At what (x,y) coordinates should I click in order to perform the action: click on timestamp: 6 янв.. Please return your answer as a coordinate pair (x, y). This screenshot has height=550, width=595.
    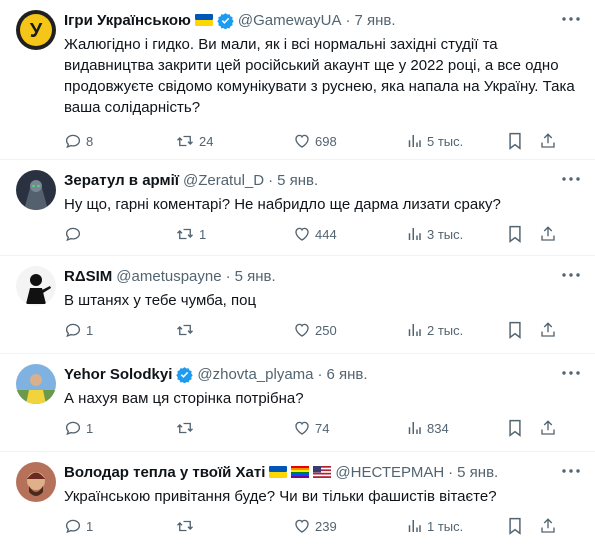
    Looking at the image, I should click on (347, 374).